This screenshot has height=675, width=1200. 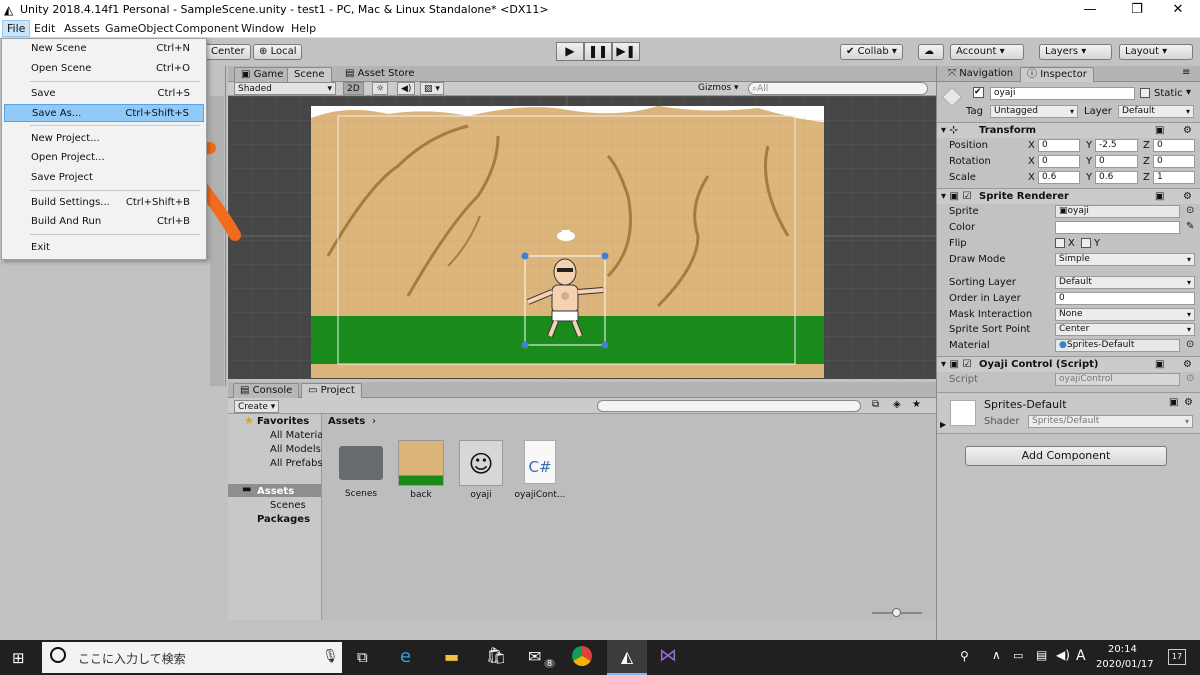 What do you see at coordinates (1116, 161) in the screenshot?
I see `rotation-y-field: 0` at bounding box center [1116, 161].